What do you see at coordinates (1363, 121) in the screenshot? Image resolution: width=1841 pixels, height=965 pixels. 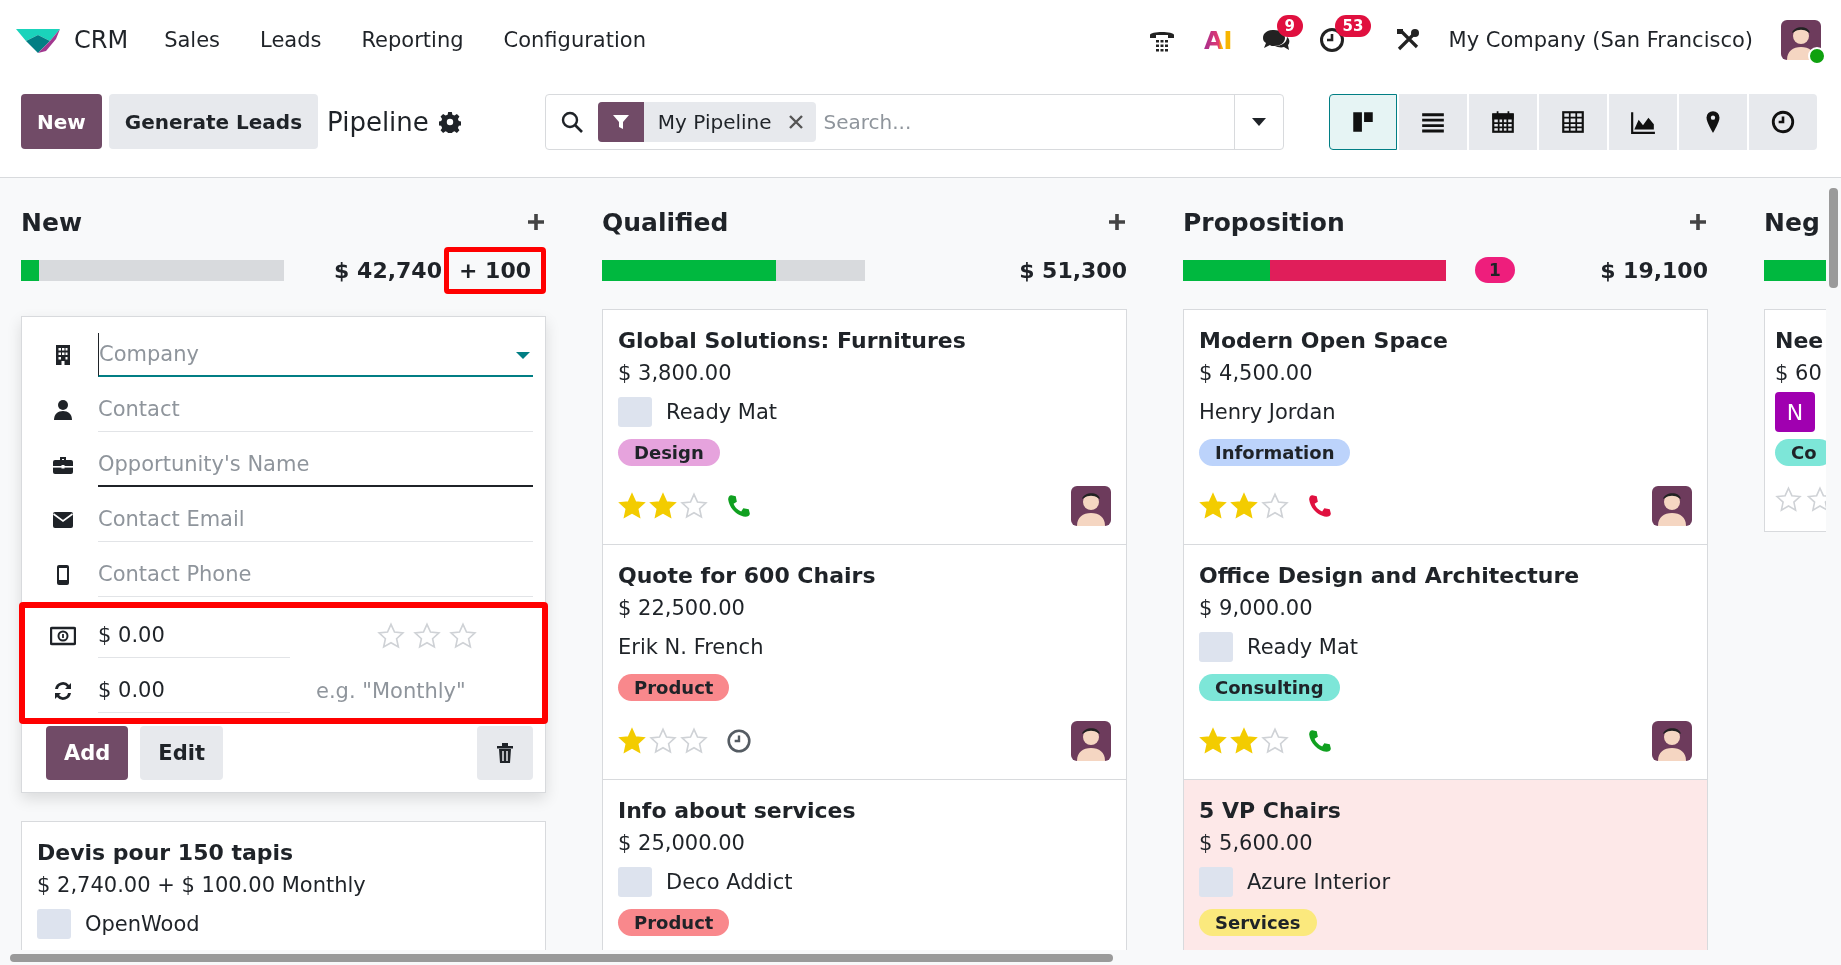 I see `kanban-view-button` at bounding box center [1363, 121].